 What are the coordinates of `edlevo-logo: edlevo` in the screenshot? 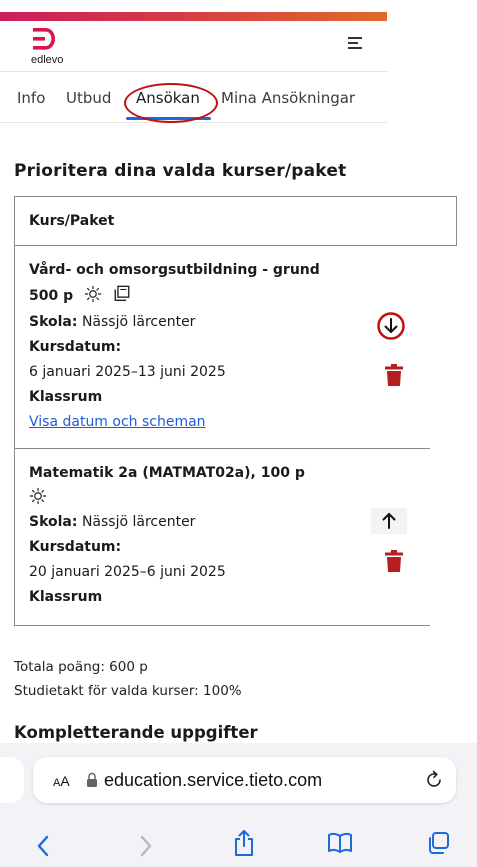 It's located at (47, 47).